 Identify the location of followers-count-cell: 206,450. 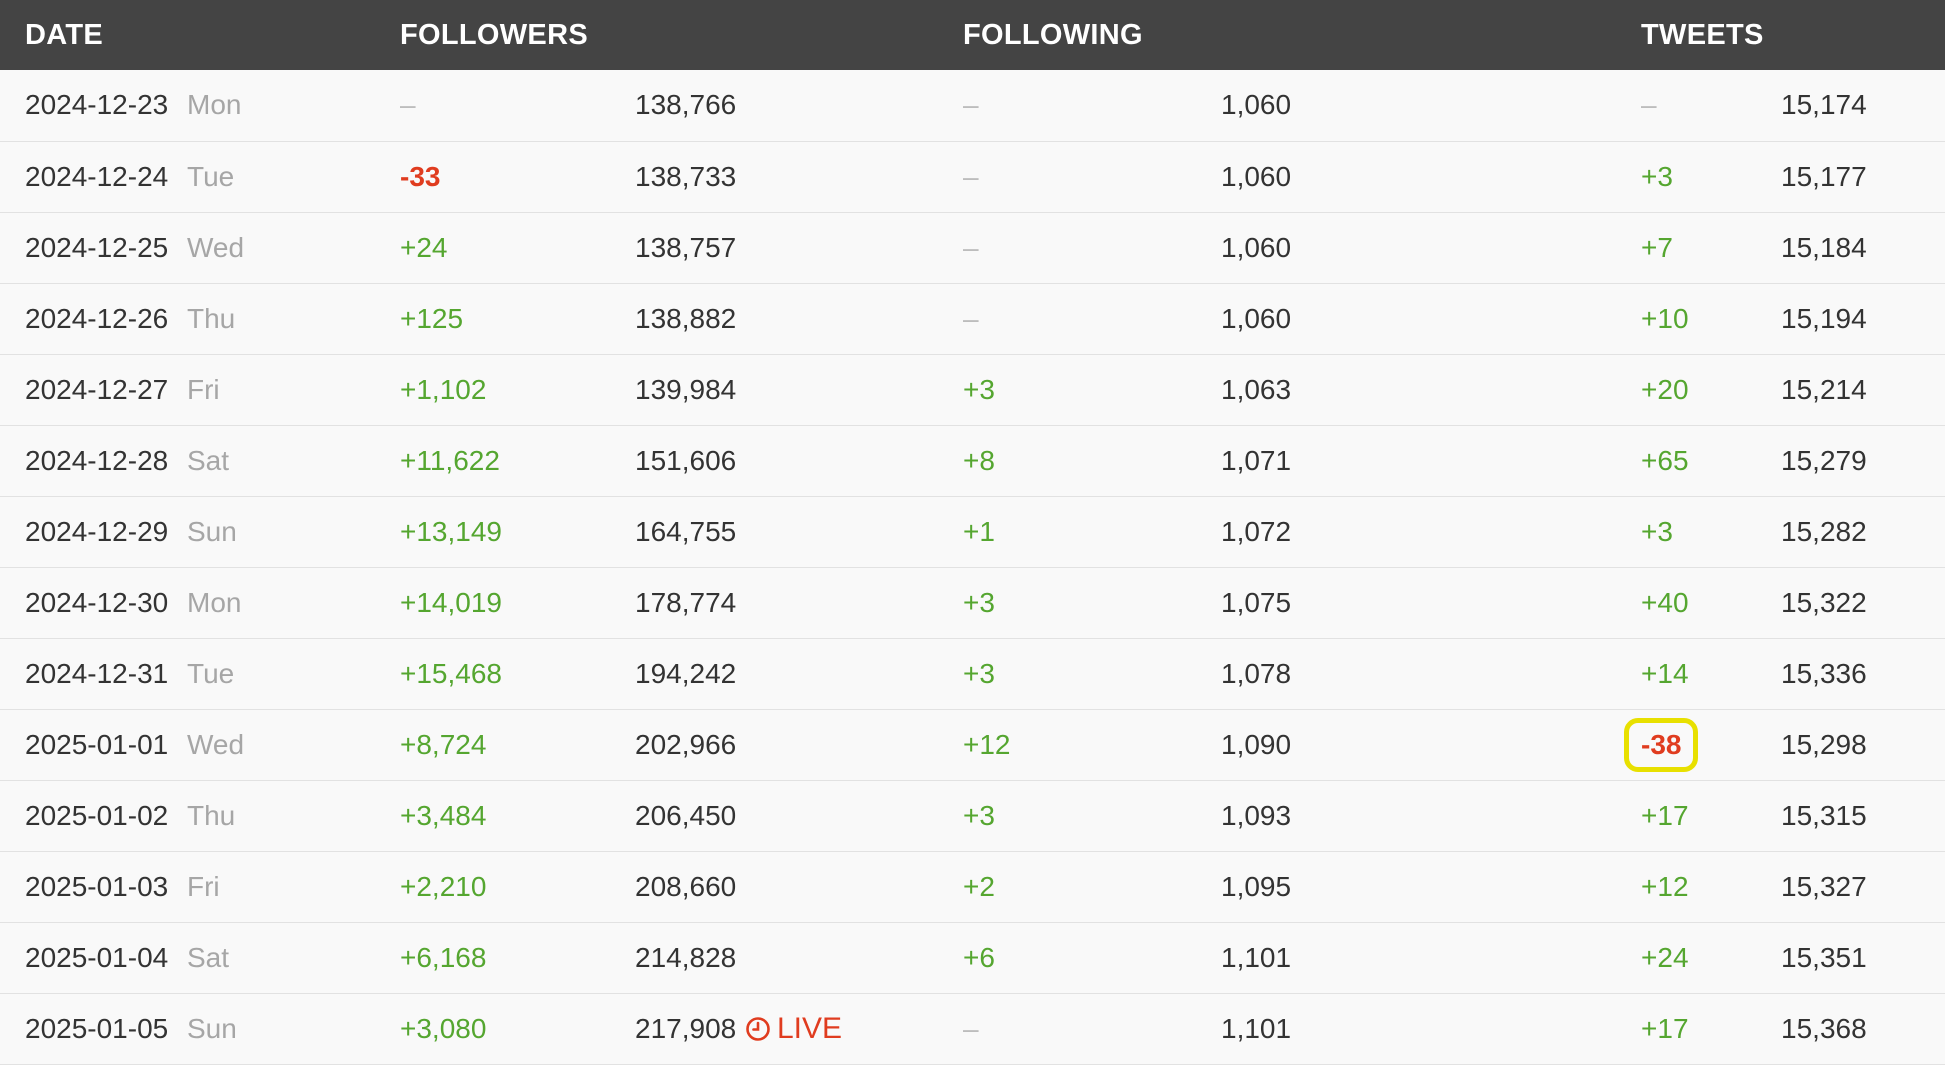
(774, 815).